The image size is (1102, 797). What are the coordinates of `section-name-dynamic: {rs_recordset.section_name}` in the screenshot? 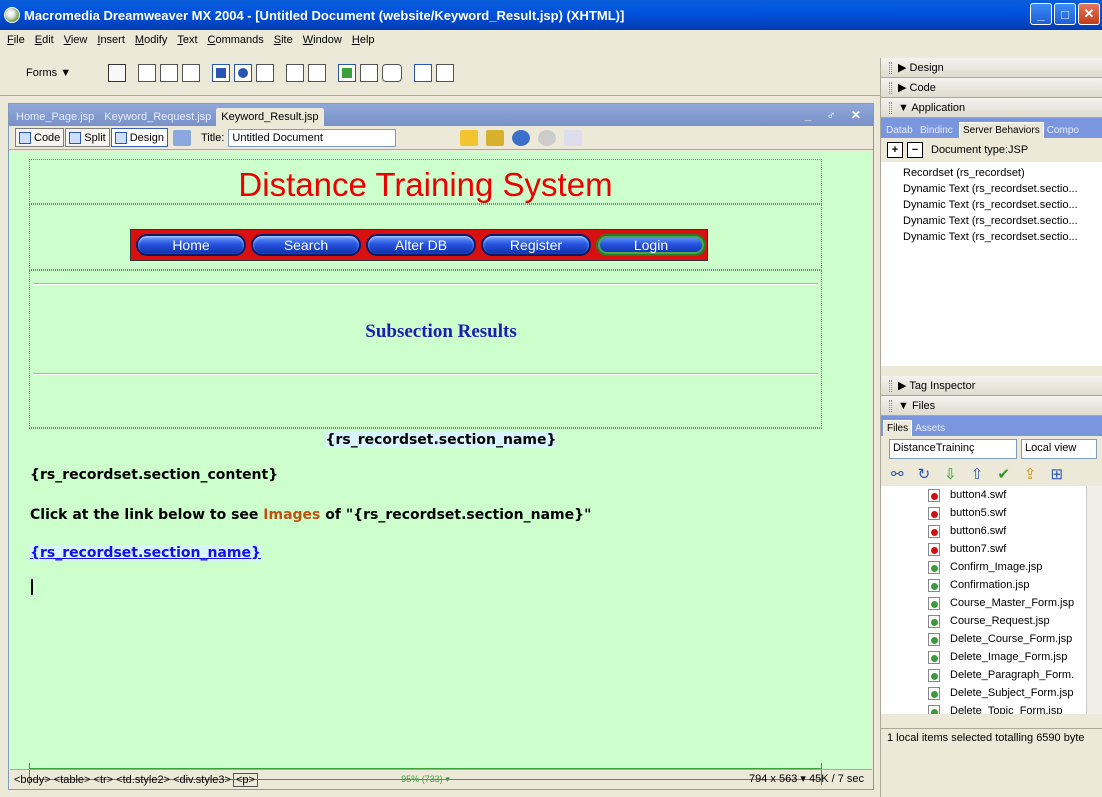 It's located at (441, 440).